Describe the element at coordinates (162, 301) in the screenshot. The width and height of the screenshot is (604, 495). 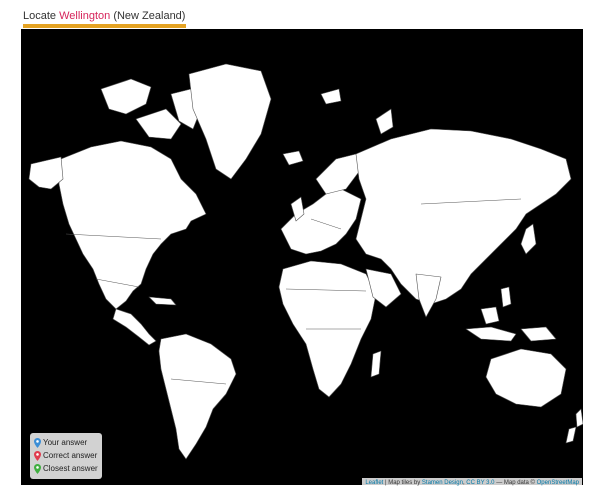
I see `land-cuba` at that location.